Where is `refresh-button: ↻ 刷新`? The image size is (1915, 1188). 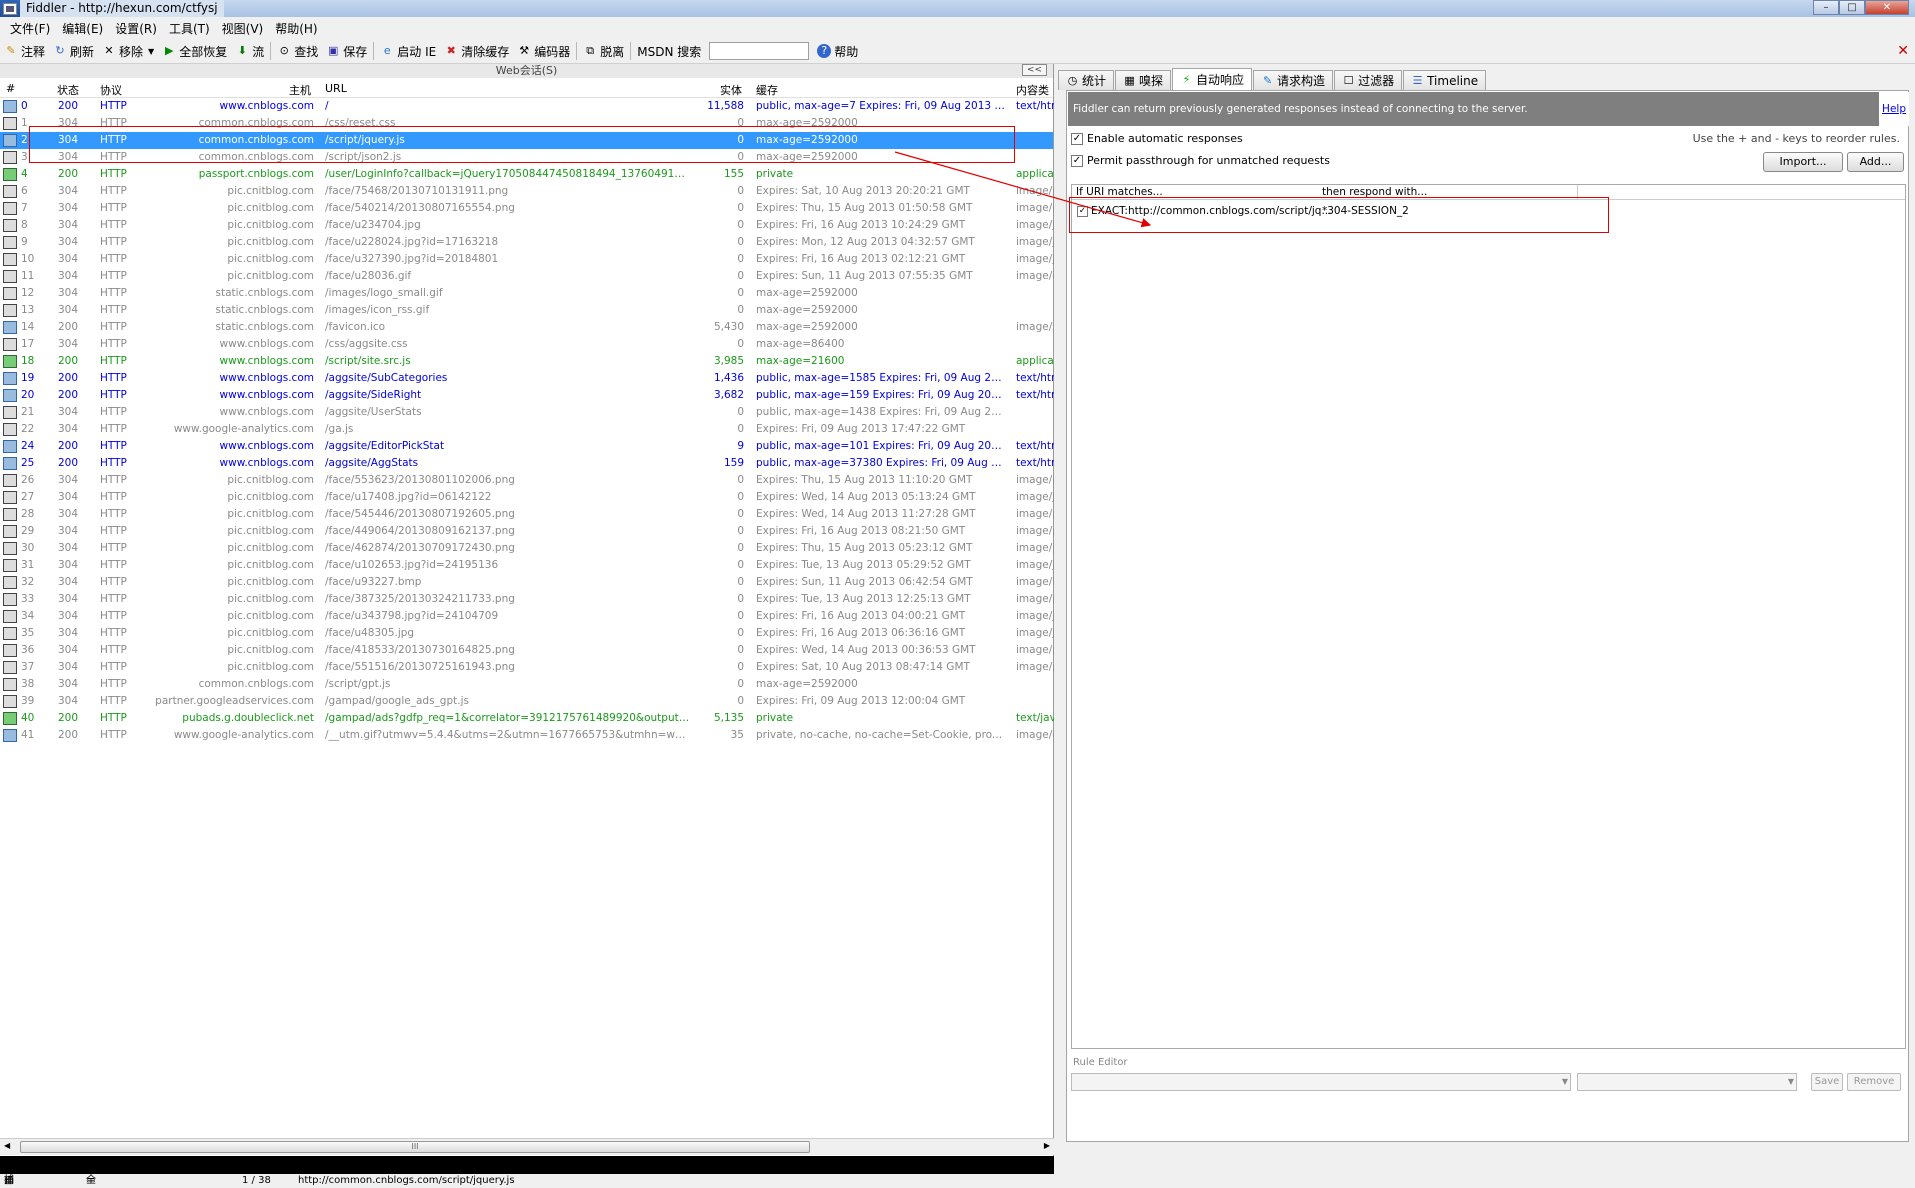 refresh-button: ↻ 刷新 is located at coordinates (73, 51).